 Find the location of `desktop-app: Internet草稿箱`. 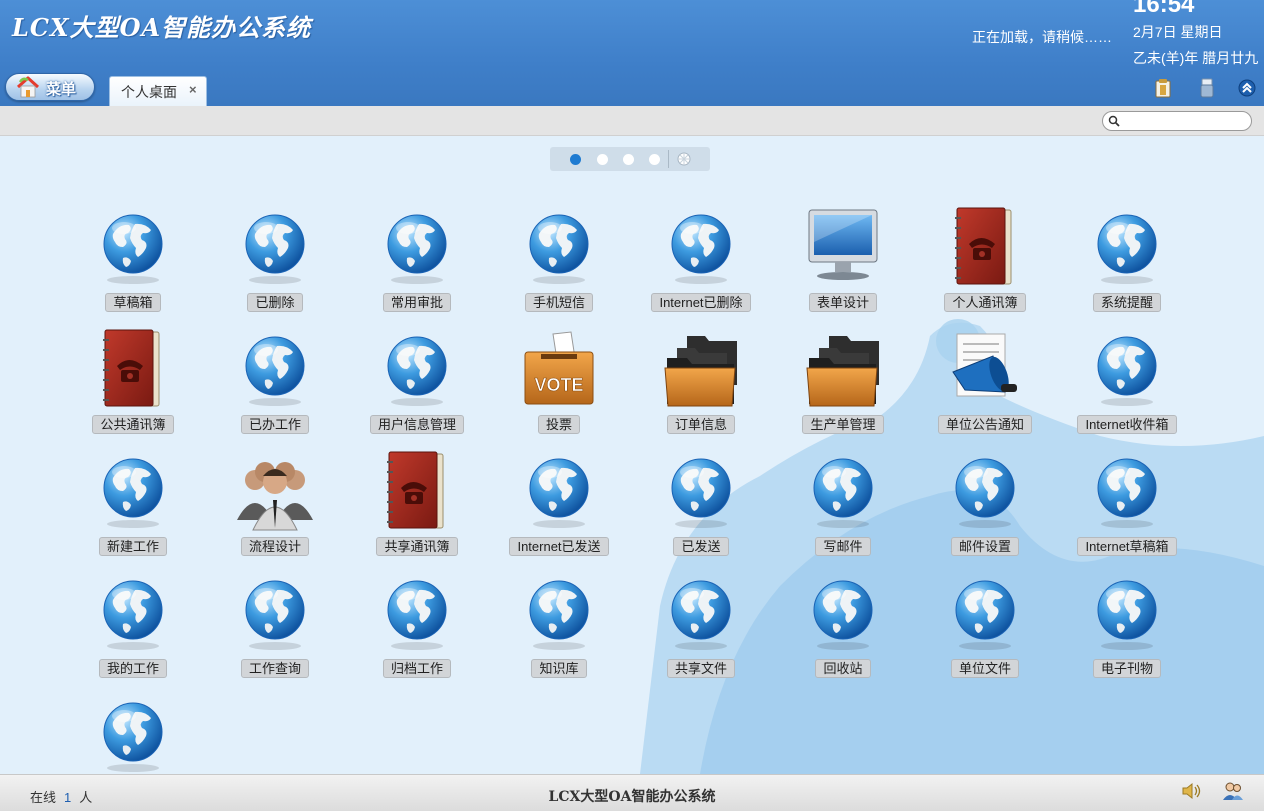

desktop-app: Internet草稿箱 is located at coordinates (1127, 511).